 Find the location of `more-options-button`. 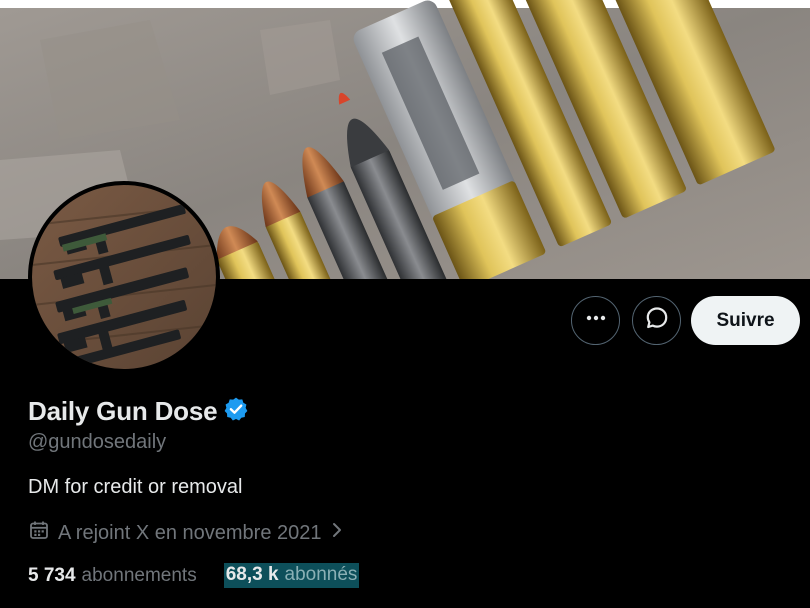

more-options-button is located at coordinates (595, 320).